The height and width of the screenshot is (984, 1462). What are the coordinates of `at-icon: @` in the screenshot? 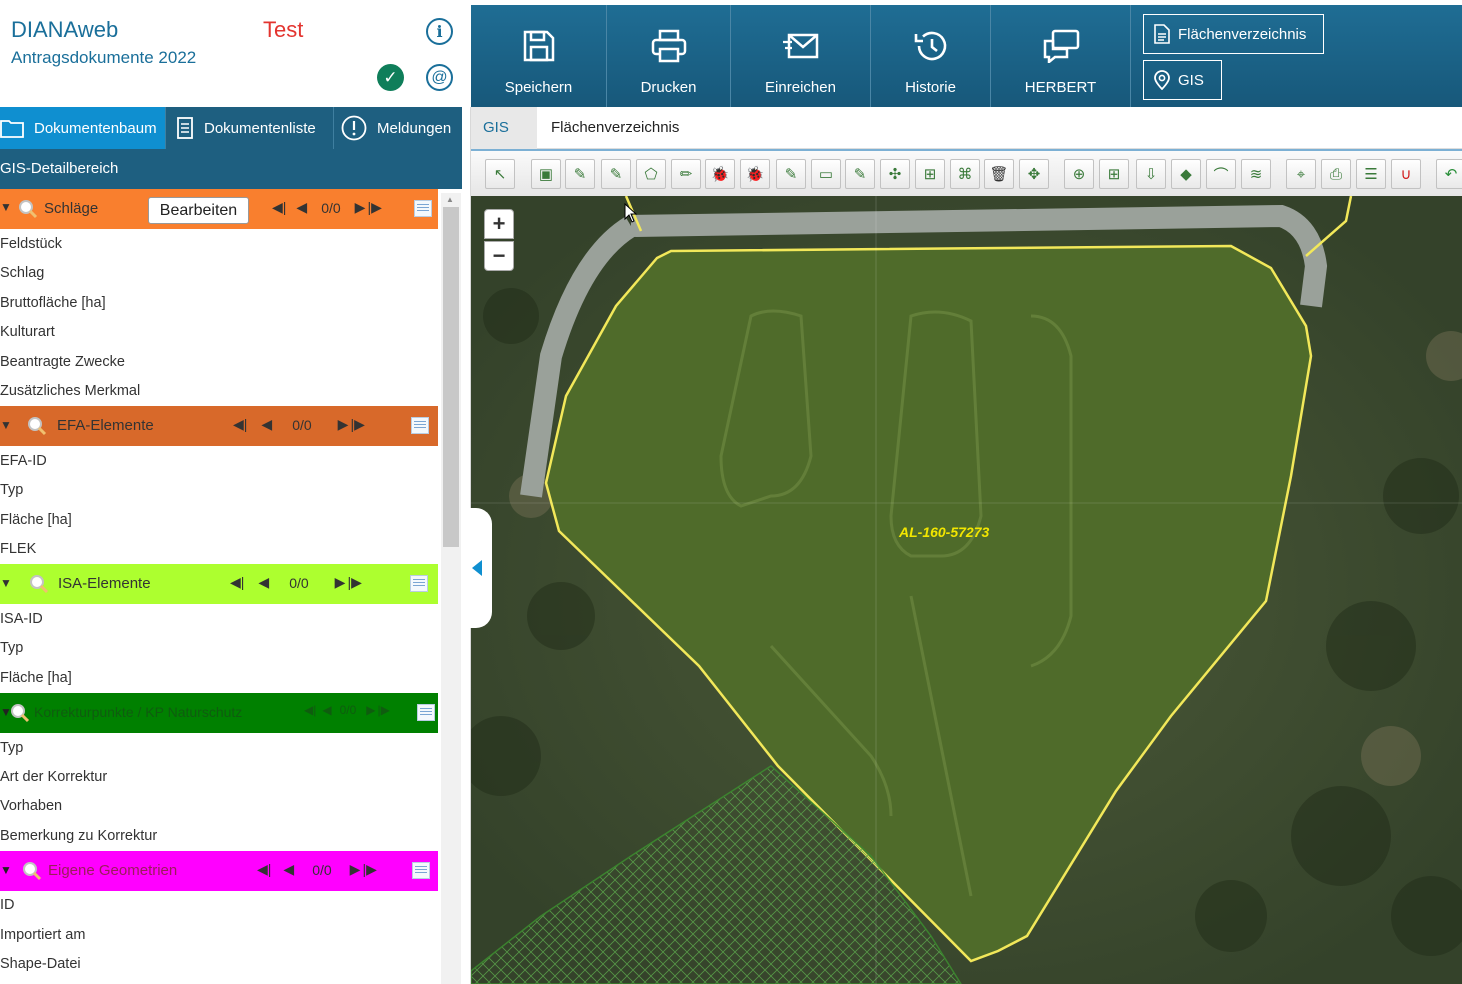 It's located at (439, 77).